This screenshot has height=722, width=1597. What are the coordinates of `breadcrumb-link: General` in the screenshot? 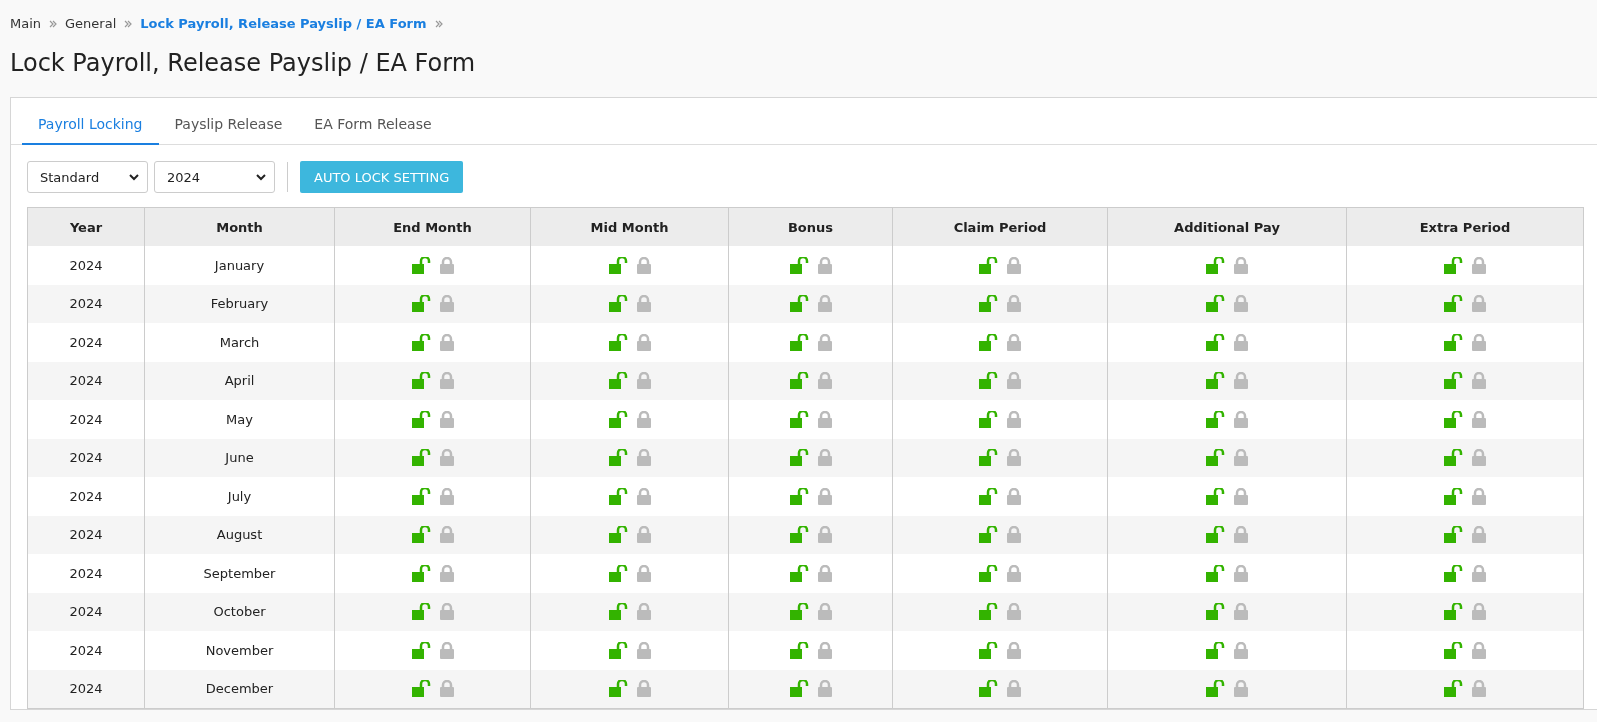 It's located at (91, 23).